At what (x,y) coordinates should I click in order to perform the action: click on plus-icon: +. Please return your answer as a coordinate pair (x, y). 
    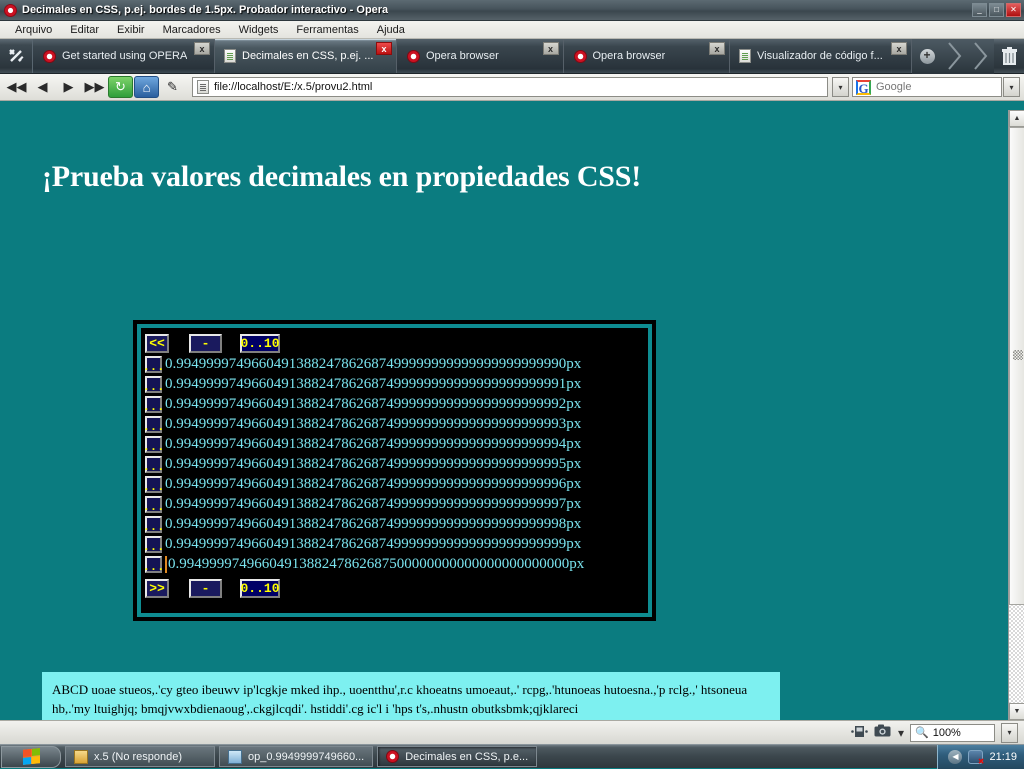
    Looking at the image, I should click on (927, 56).